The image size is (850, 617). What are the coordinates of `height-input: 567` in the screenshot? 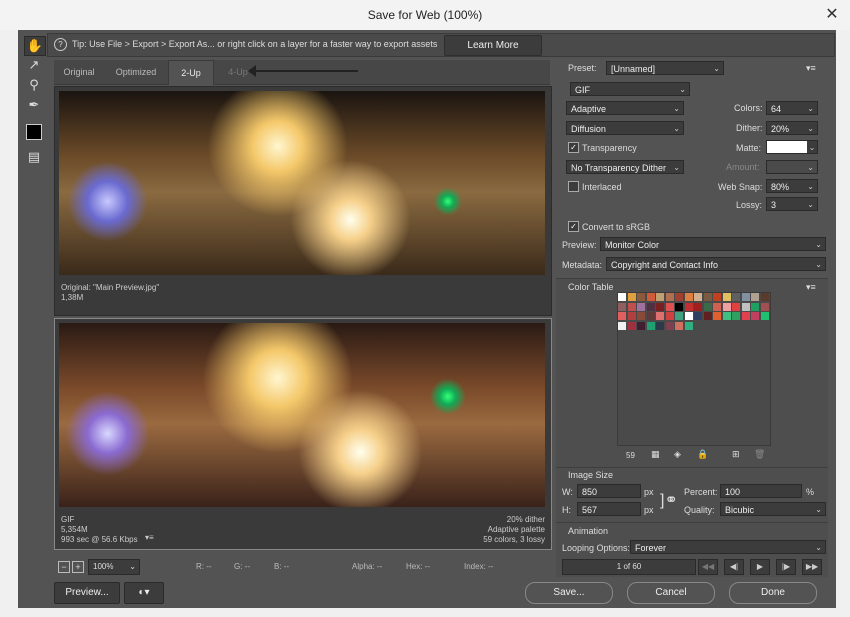 It's located at (609, 509).